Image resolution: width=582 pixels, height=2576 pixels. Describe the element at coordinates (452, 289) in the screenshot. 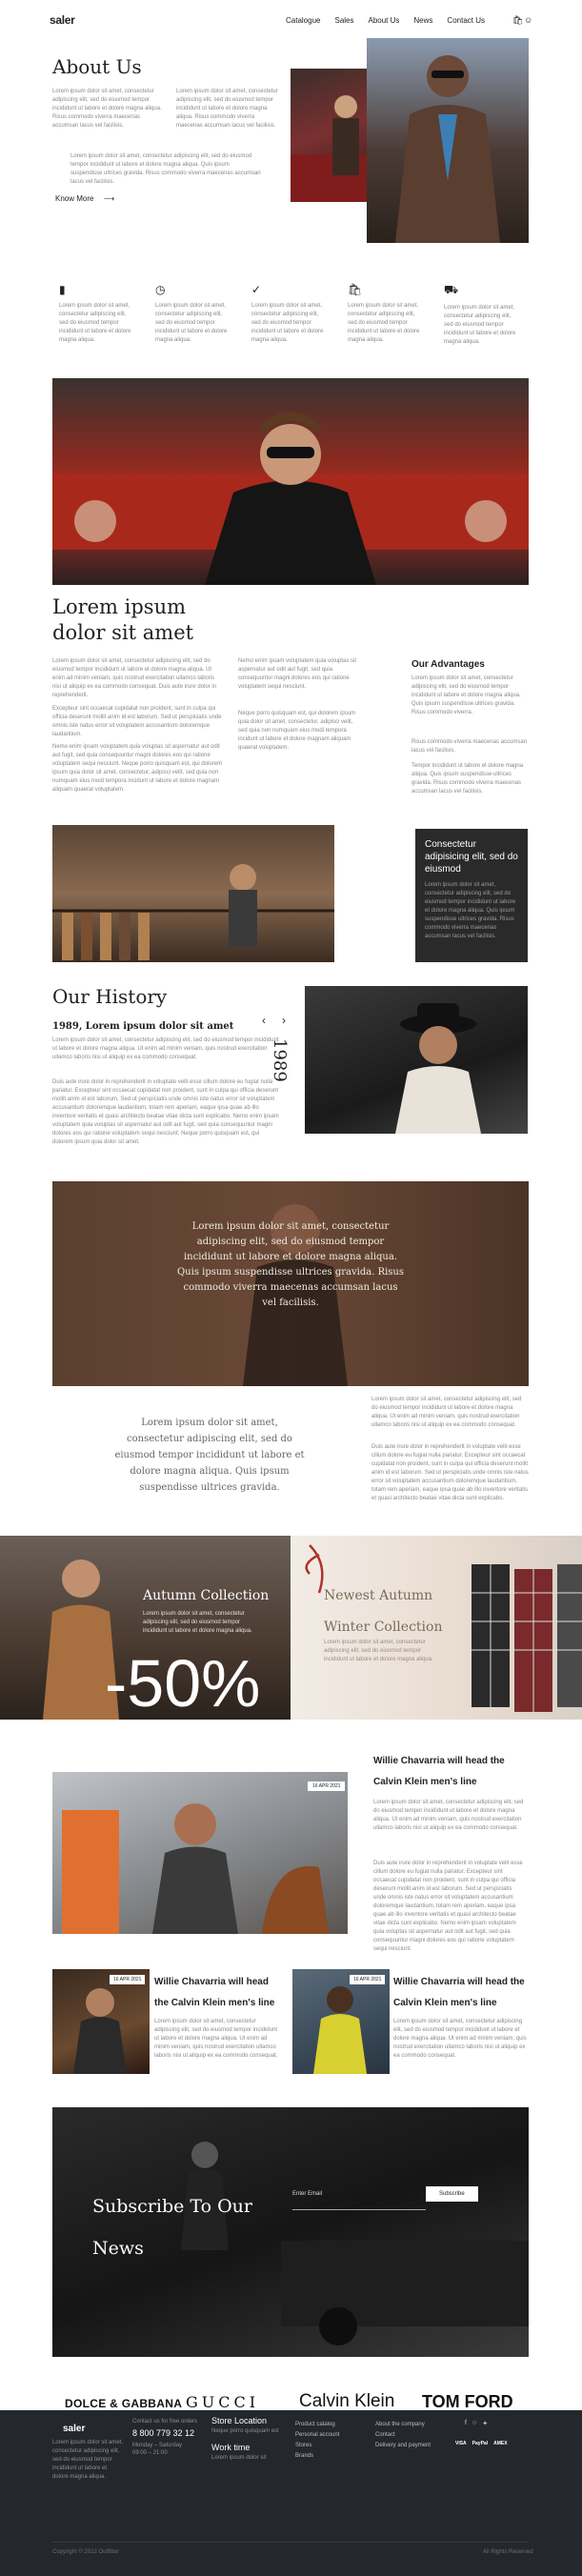

I see `truck-icon: ⛟` at that location.